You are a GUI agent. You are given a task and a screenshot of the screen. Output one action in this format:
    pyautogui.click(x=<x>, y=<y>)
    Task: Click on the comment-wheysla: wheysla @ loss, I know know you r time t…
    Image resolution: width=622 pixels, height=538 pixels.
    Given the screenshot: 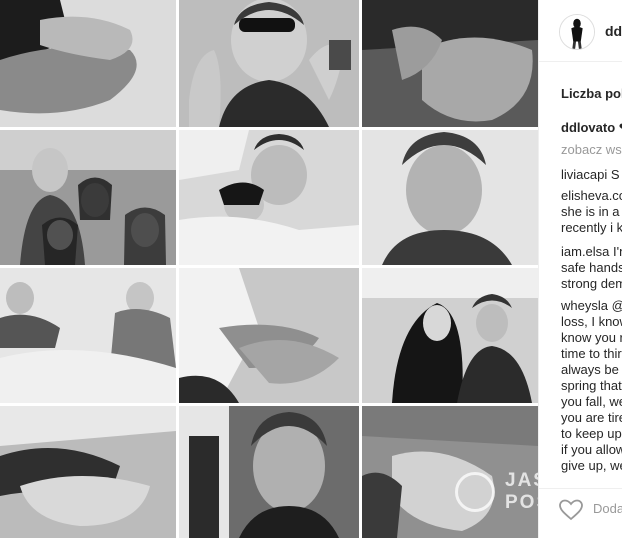 What is the action you would take?
    pyautogui.click(x=591, y=386)
    